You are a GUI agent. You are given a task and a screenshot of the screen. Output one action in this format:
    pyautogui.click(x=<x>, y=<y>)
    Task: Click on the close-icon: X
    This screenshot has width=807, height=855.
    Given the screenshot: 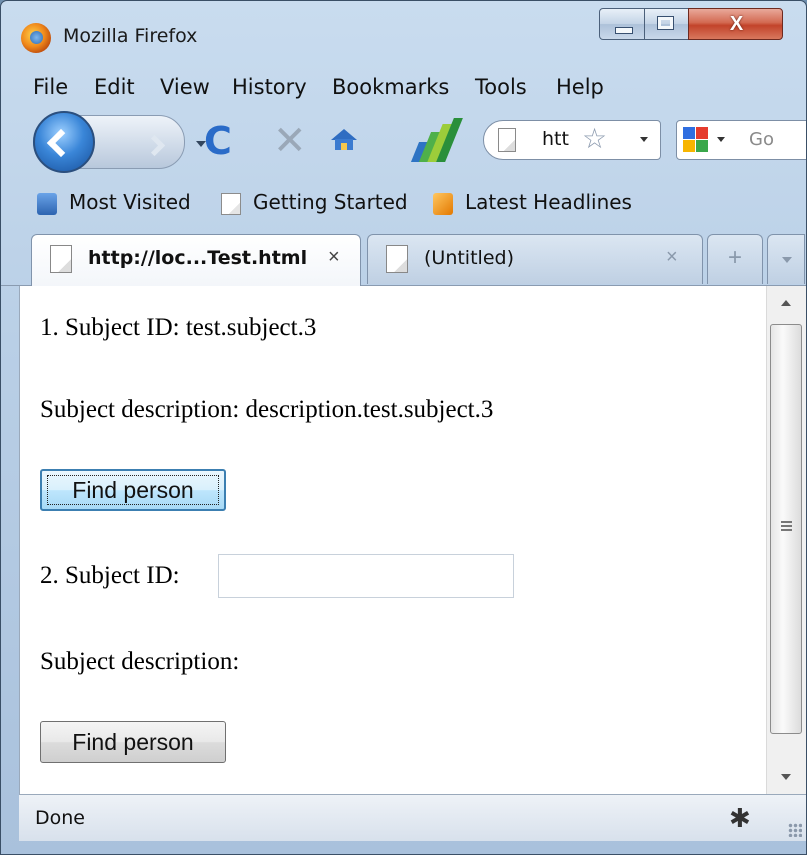 What is the action you would take?
    pyautogui.click(x=736, y=24)
    